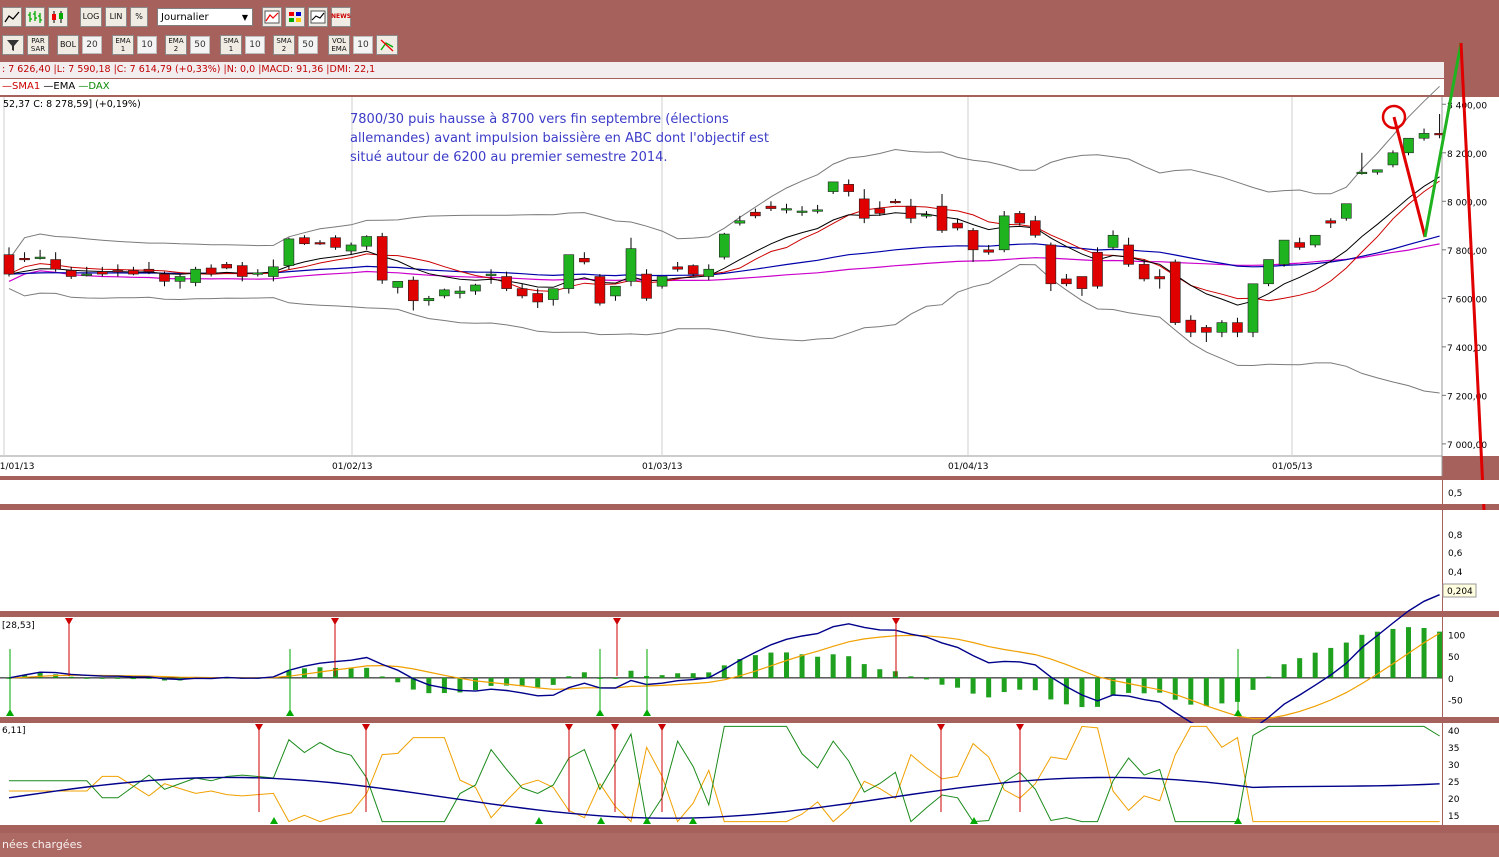 The width and height of the screenshot is (1499, 857). What do you see at coordinates (17, 467) in the screenshot?
I see `date-tick-label: 01/01/13` at bounding box center [17, 467].